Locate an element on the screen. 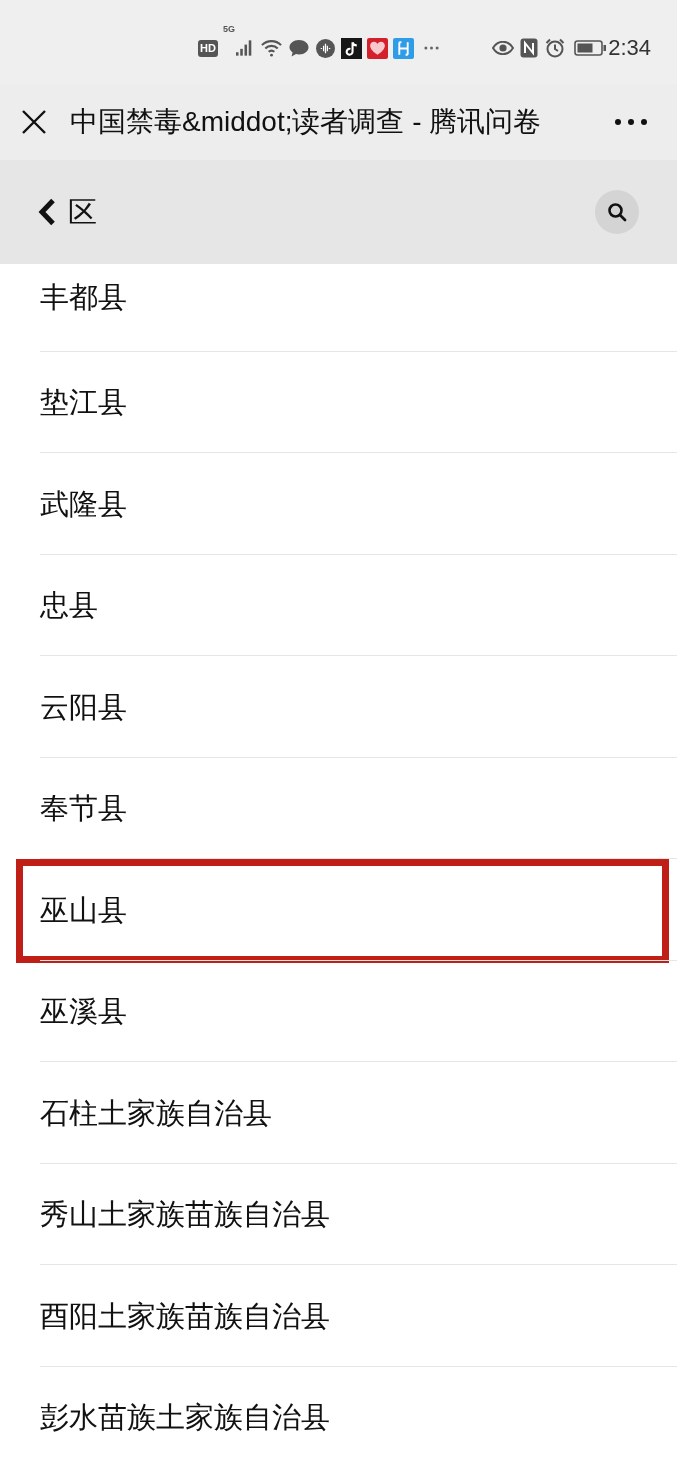  list-item: 武隆县 is located at coordinates (338, 504).